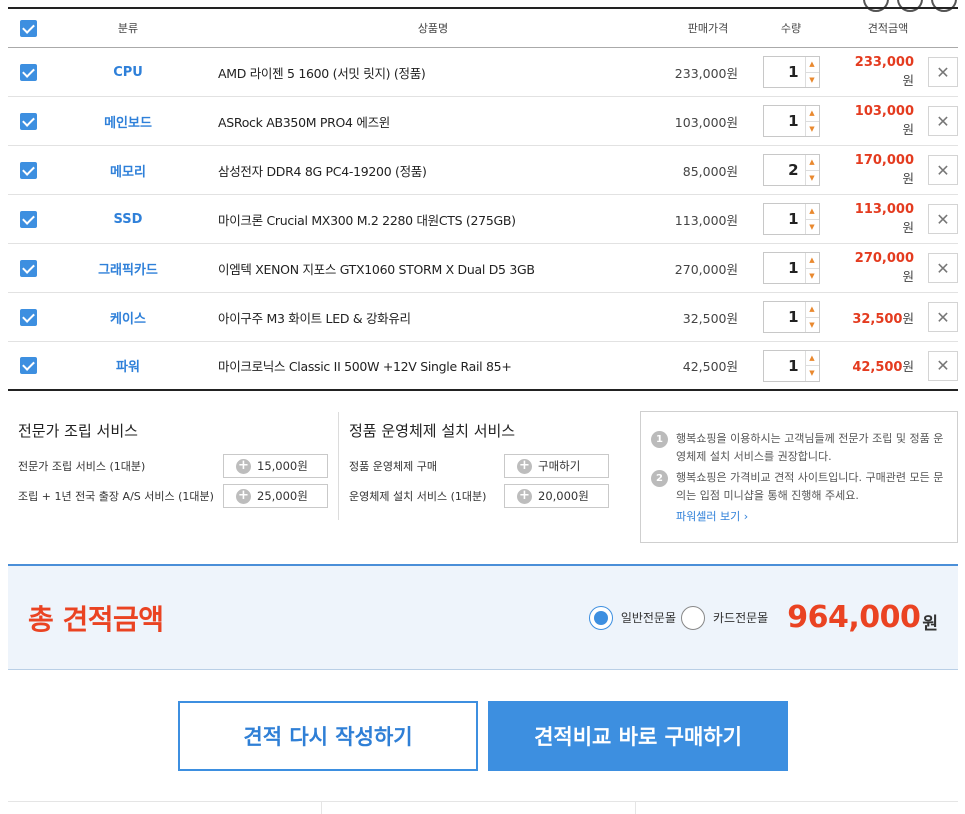  Describe the element at coordinates (638, 736) in the screenshot. I see `buy-now-button: 견적비교 바로 구매하기` at that location.